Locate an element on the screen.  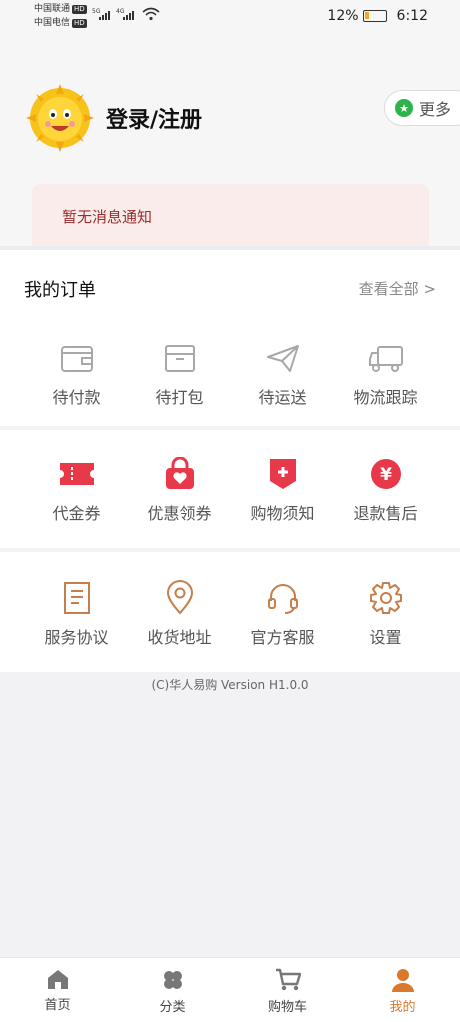
coupon-claim-item: 优惠领券 is located at coordinates (179, 489).